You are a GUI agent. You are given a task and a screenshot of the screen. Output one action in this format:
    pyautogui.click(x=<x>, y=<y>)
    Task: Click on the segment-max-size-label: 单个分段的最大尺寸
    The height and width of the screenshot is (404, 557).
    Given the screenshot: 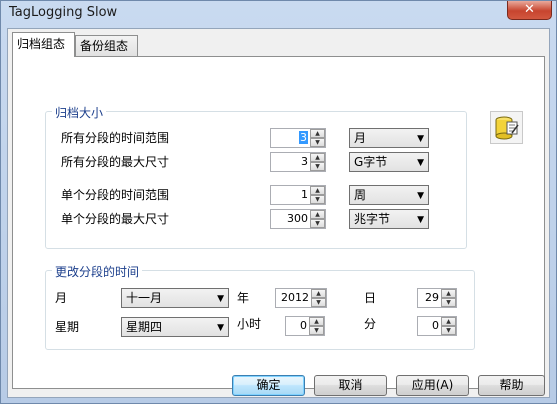 What is the action you would take?
    pyautogui.click(x=115, y=219)
    